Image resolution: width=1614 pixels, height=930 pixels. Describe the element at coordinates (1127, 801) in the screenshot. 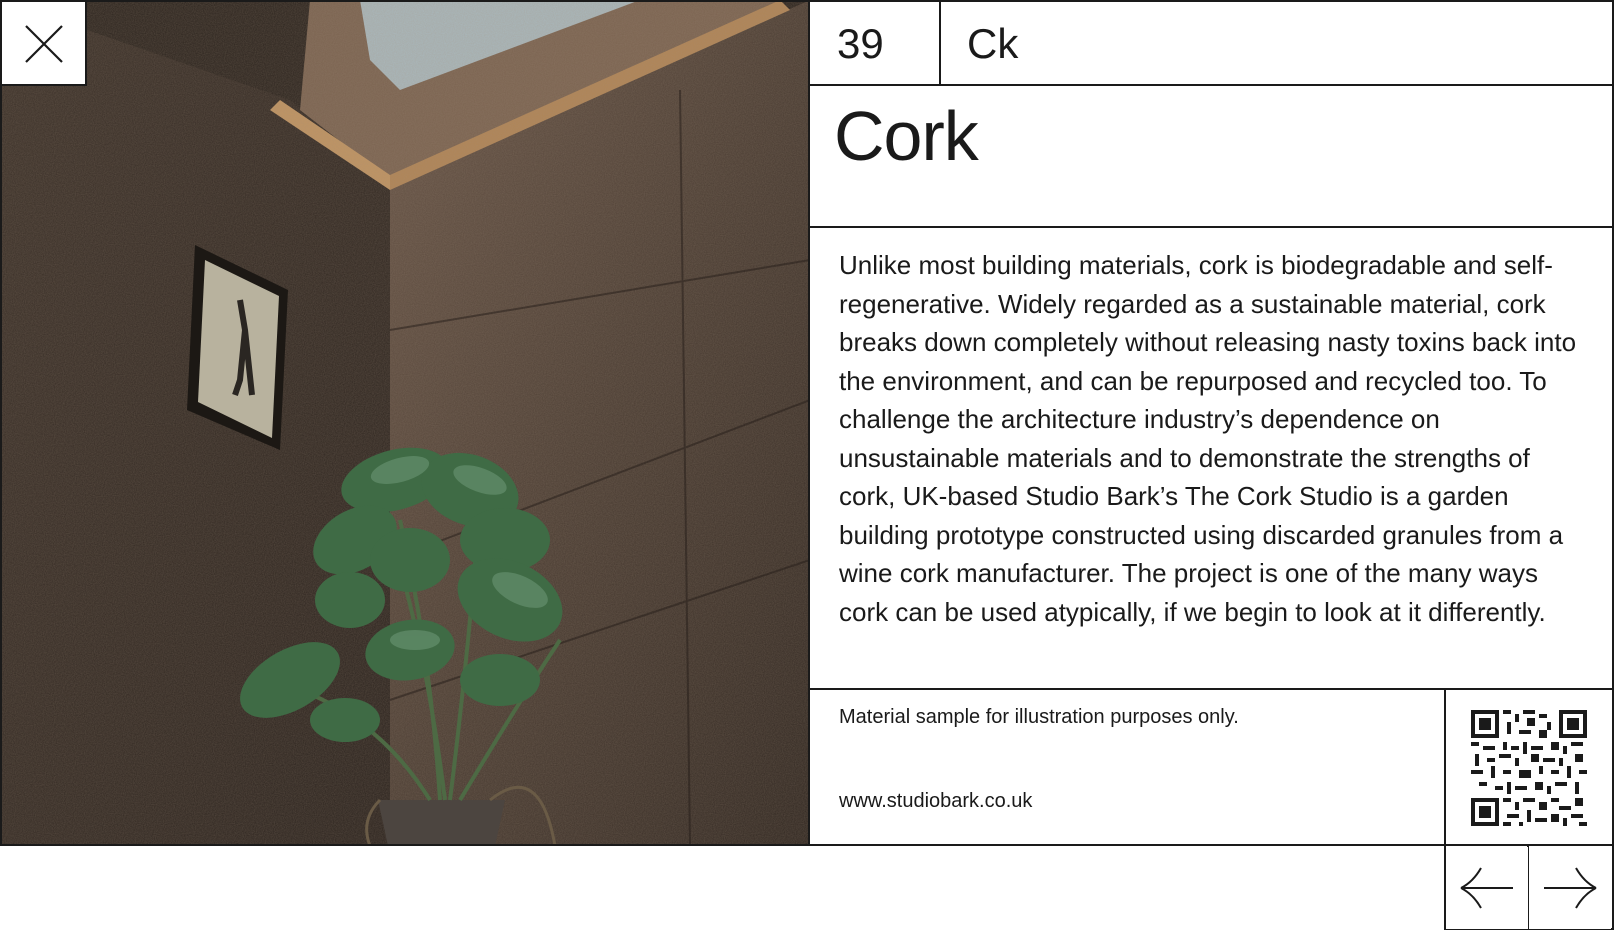

I see `website-link: www.studiobark.co.uk` at that location.